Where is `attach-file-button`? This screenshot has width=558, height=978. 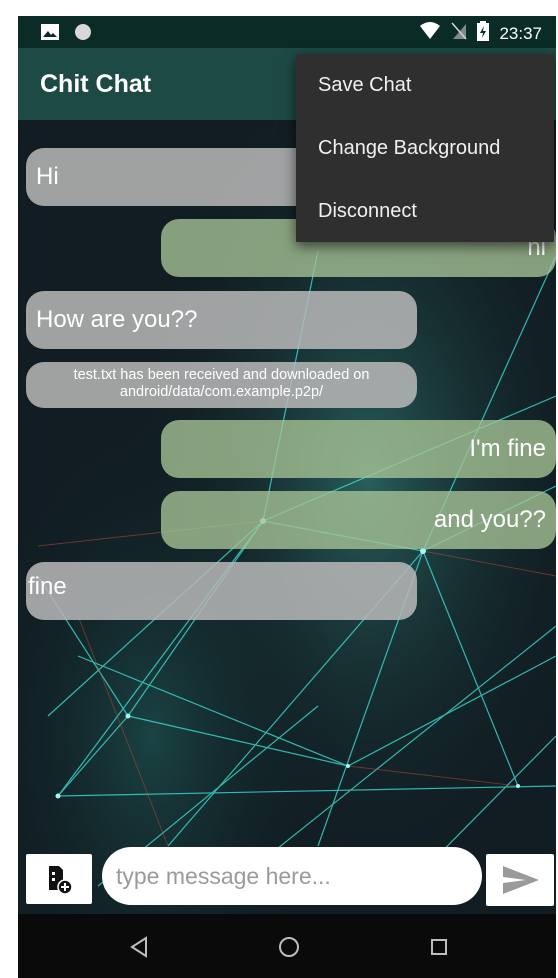
attach-file-button is located at coordinates (59, 879).